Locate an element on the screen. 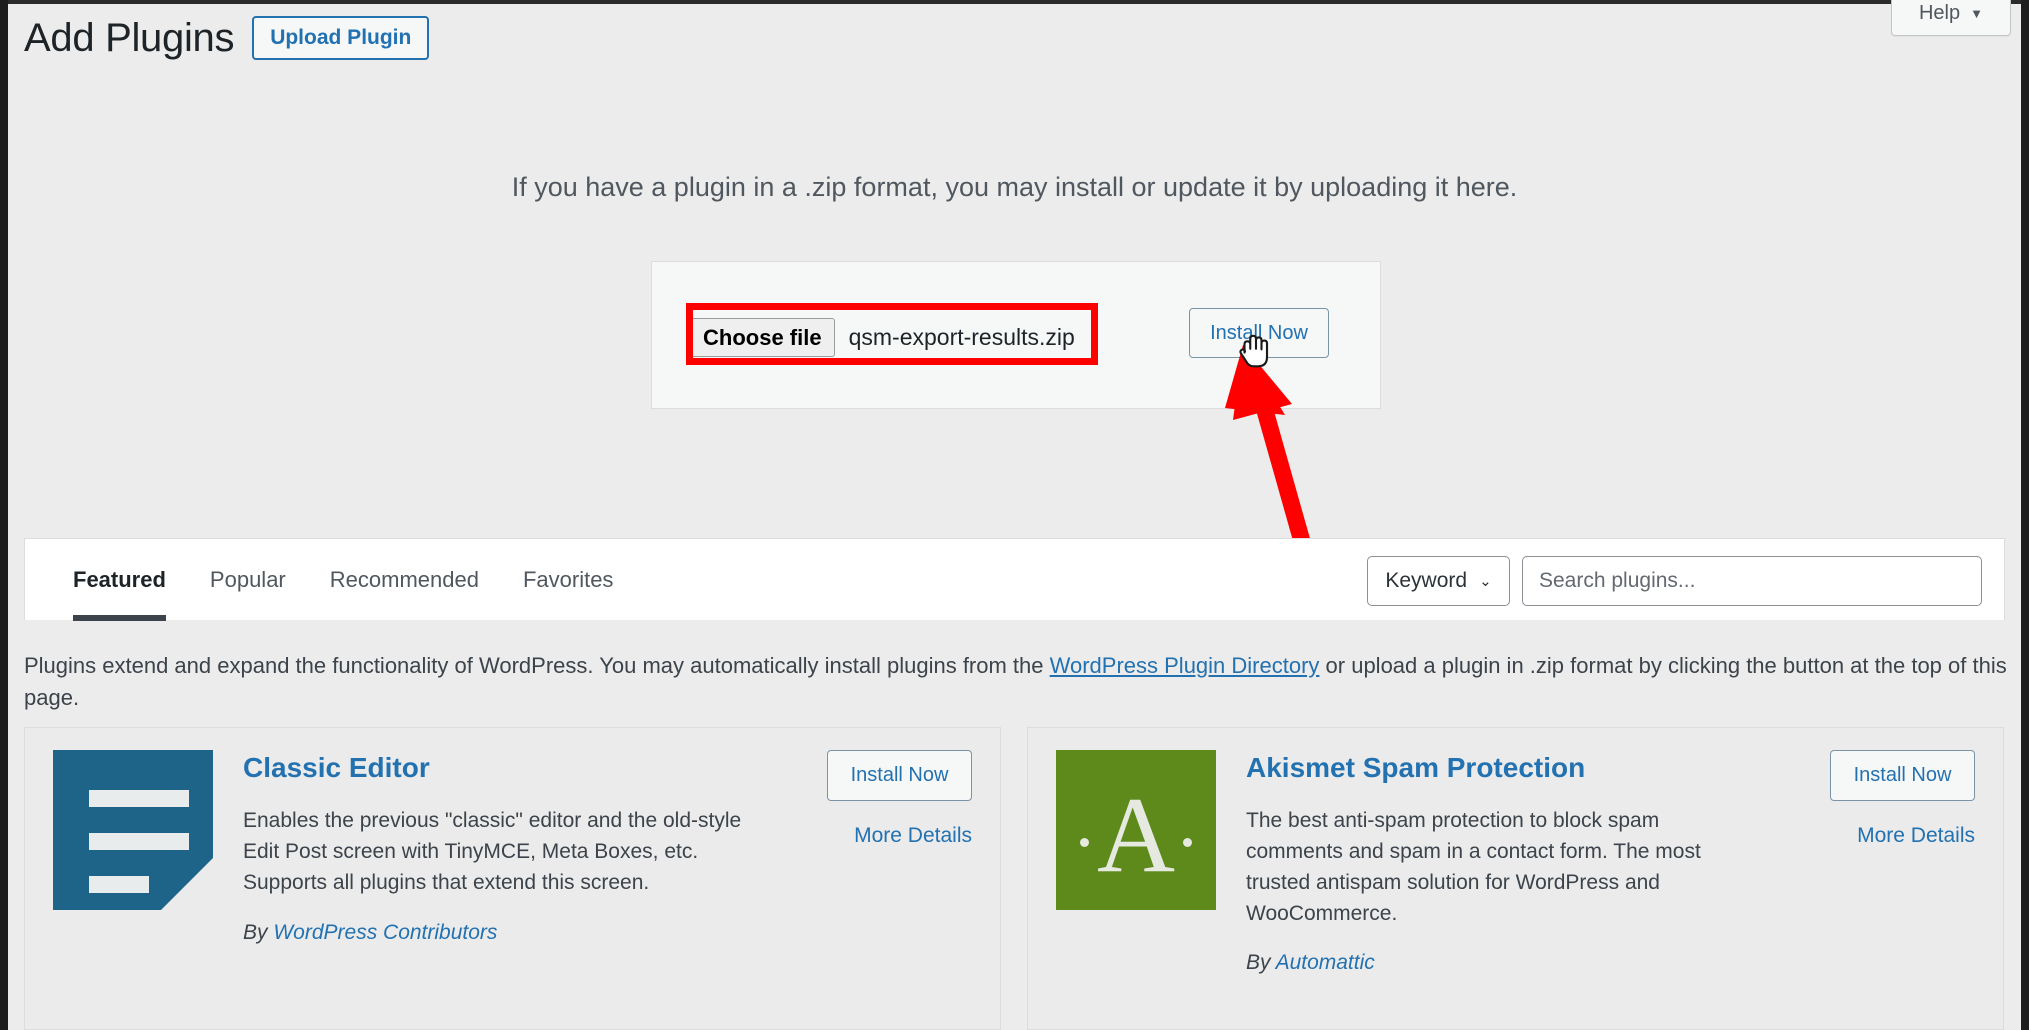 This screenshot has height=1030, width=2029. search-type-select: Keyword ⌄ is located at coordinates (1438, 581).